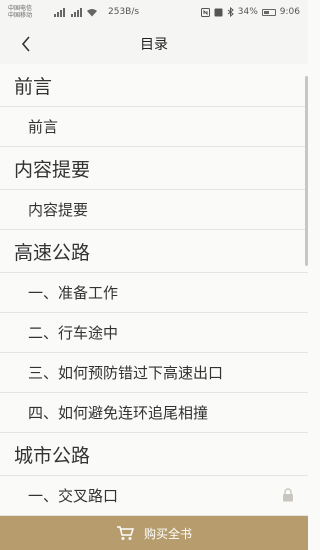 The width and height of the screenshot is (320, 550). I want to click on buy-full-book-button: 购买全书, so click(154, 533).